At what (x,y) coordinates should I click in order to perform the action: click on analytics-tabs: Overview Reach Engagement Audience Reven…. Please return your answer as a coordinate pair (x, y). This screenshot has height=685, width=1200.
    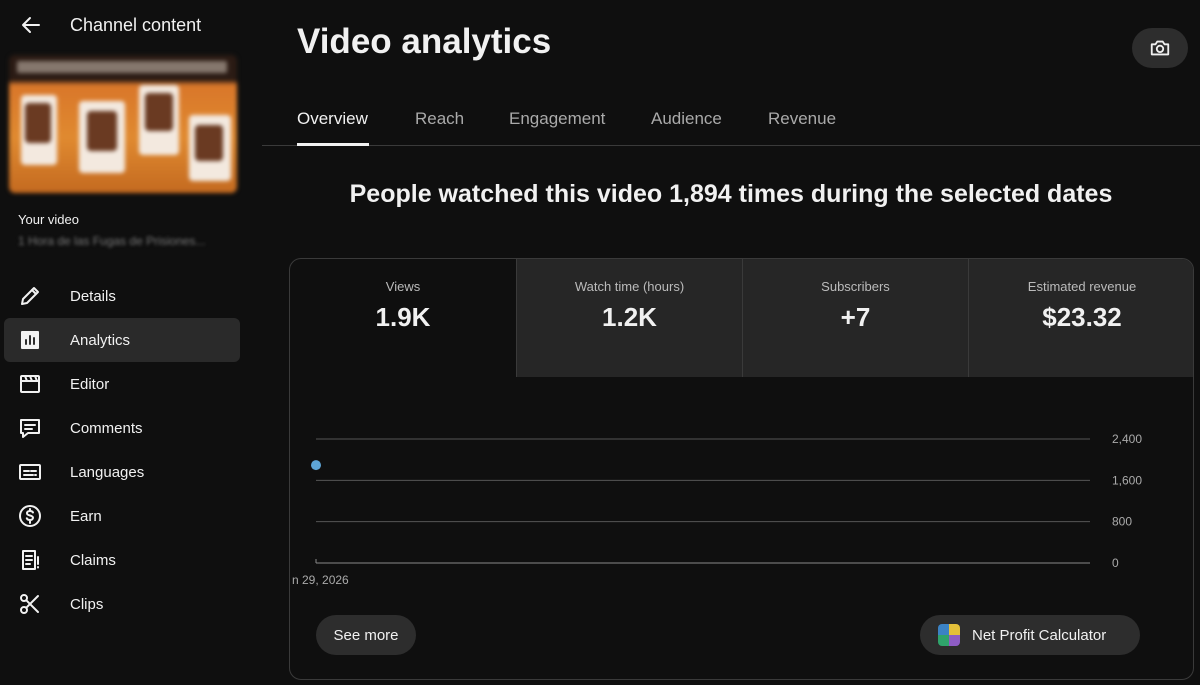
    Looking at the image, I should click on (731, 121).